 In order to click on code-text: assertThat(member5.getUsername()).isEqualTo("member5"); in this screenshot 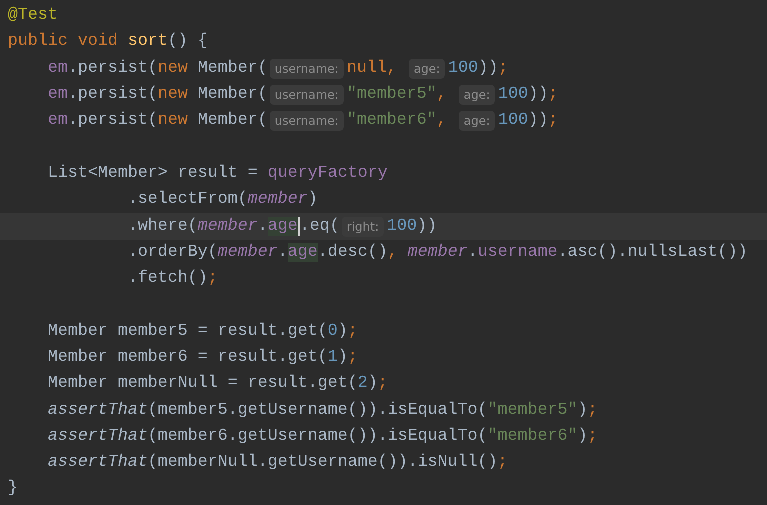, I will do `click(322, 410)`.